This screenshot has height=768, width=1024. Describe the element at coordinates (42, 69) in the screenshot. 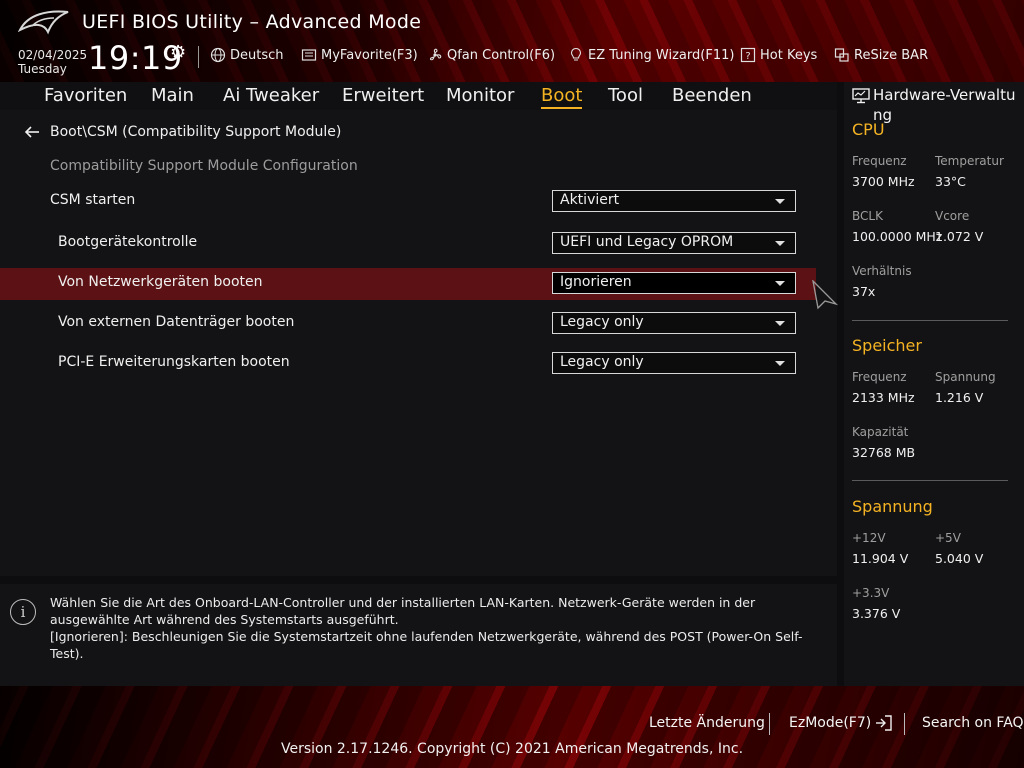

I see `day-text: Tuesday` at that location.